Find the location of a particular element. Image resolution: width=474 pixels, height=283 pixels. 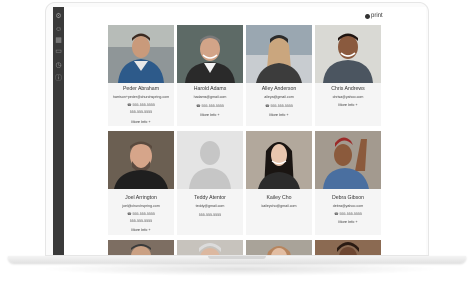

laptop-shadow is located at coordinates (240, 269).